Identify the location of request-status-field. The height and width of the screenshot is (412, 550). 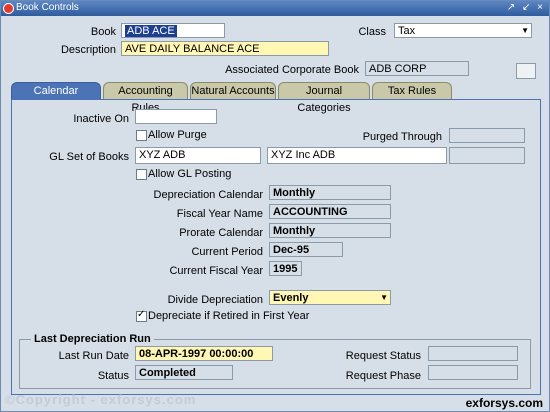
(473, 353).